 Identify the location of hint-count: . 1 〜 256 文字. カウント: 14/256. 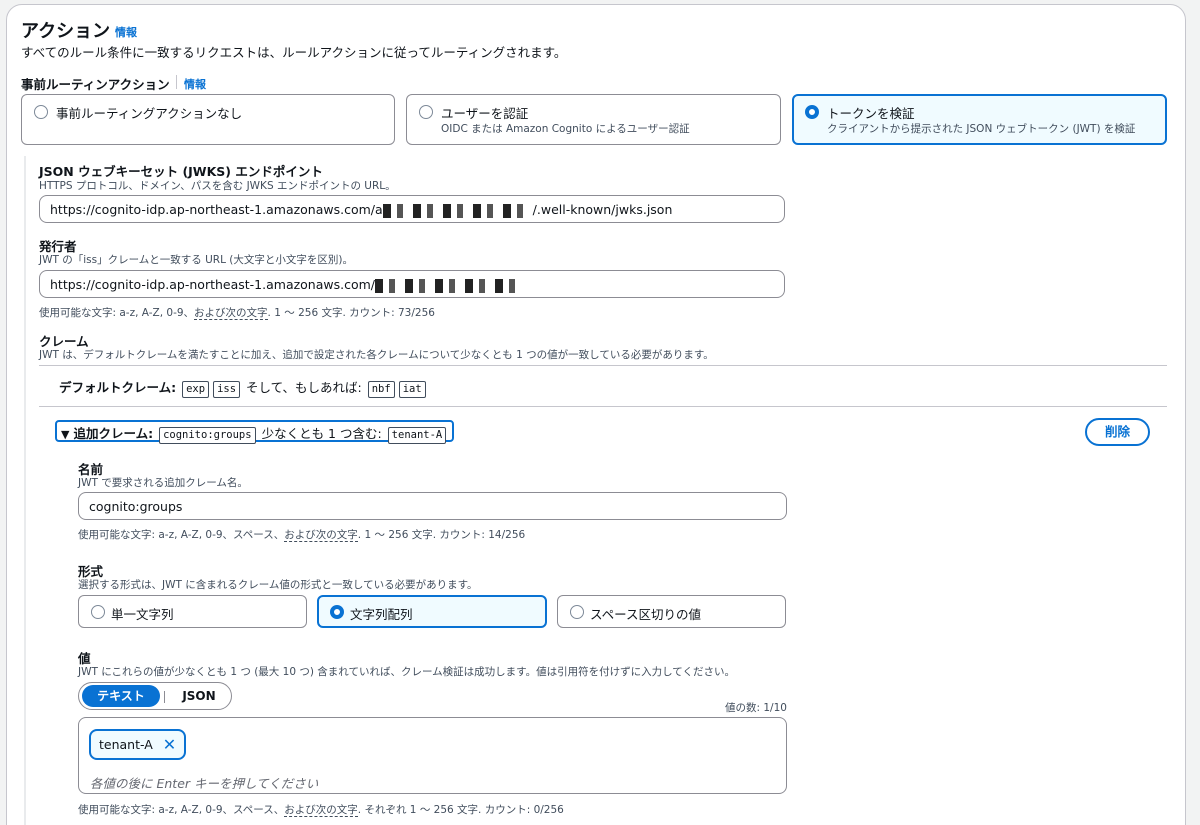
(441, 535).